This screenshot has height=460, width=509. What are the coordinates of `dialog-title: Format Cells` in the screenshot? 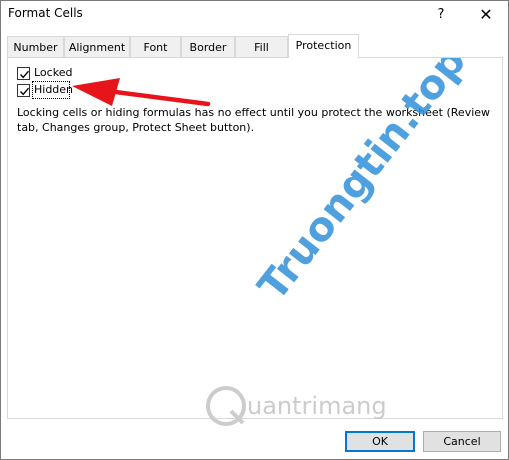 It's located at (45, 13).